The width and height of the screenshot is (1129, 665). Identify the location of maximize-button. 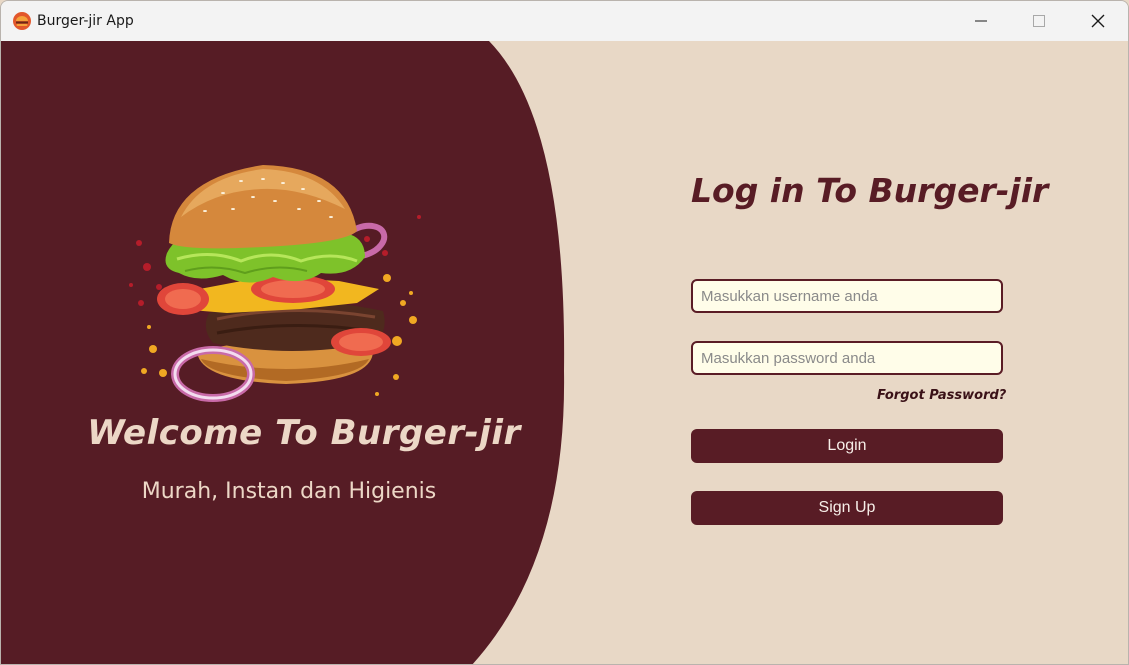
(1039, 21).